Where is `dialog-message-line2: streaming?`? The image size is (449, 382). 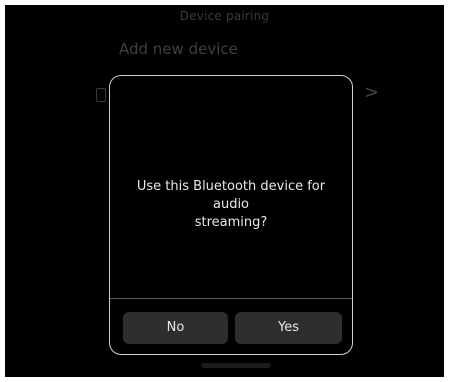 dialog-message-line2: streaming? is located at coordinates (231, 222).